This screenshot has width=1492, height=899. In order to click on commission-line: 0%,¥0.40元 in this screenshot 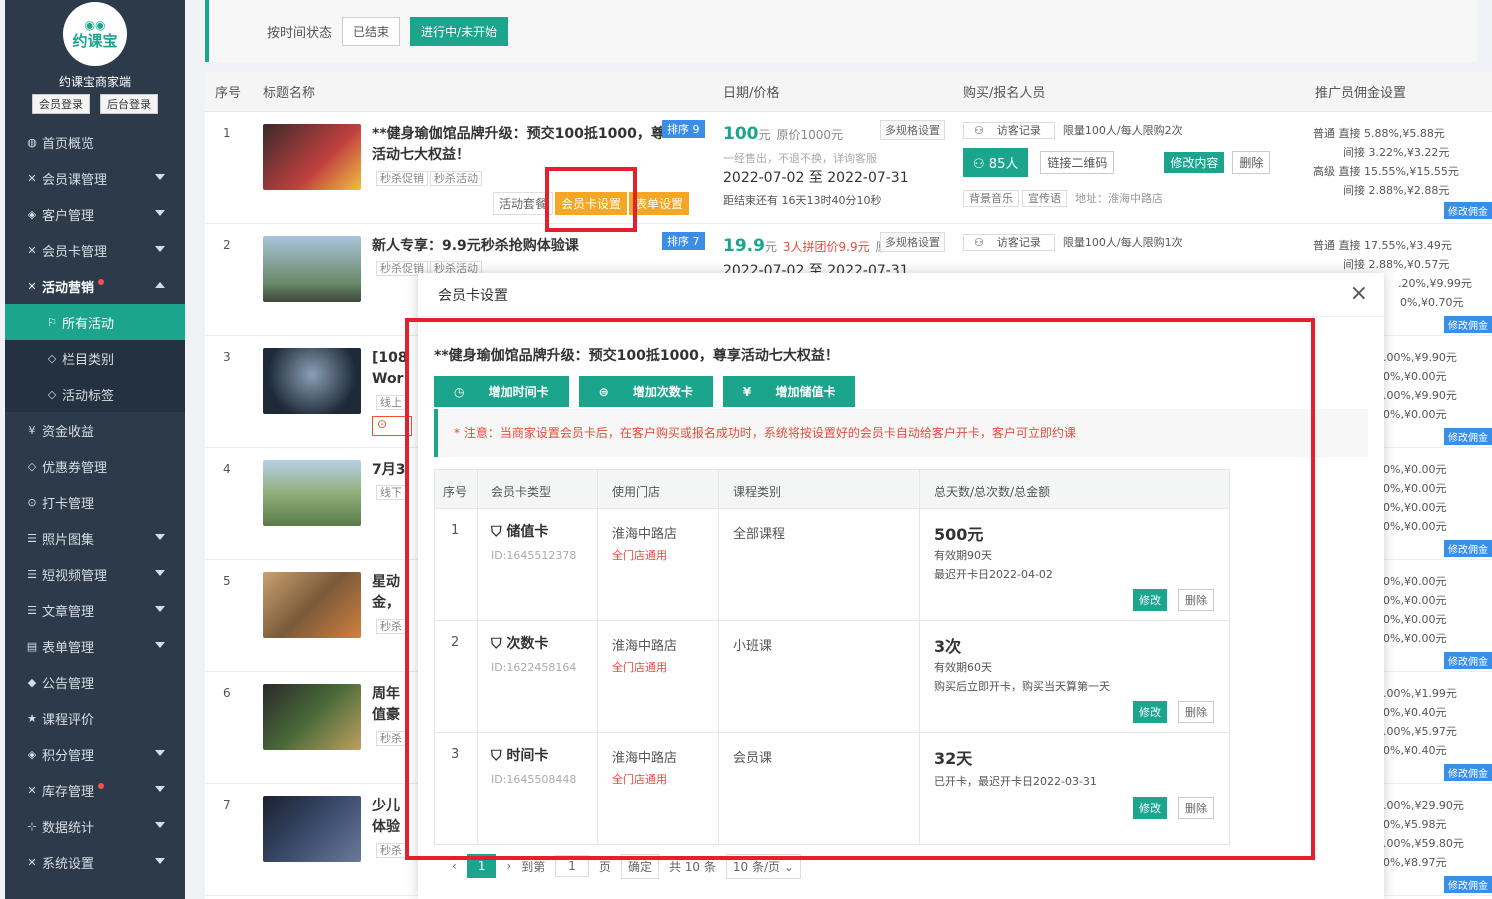, I will do `click(1415, 712)`.